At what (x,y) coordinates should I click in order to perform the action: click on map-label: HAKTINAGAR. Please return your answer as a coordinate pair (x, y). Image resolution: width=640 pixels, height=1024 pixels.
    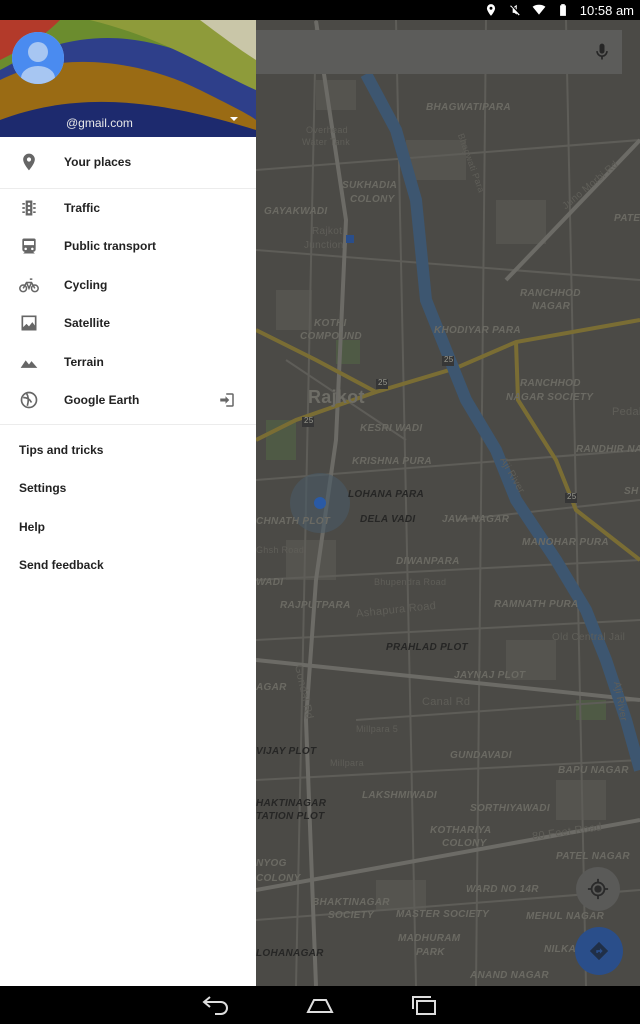
    Looking at the image, I should click on (291, 803).